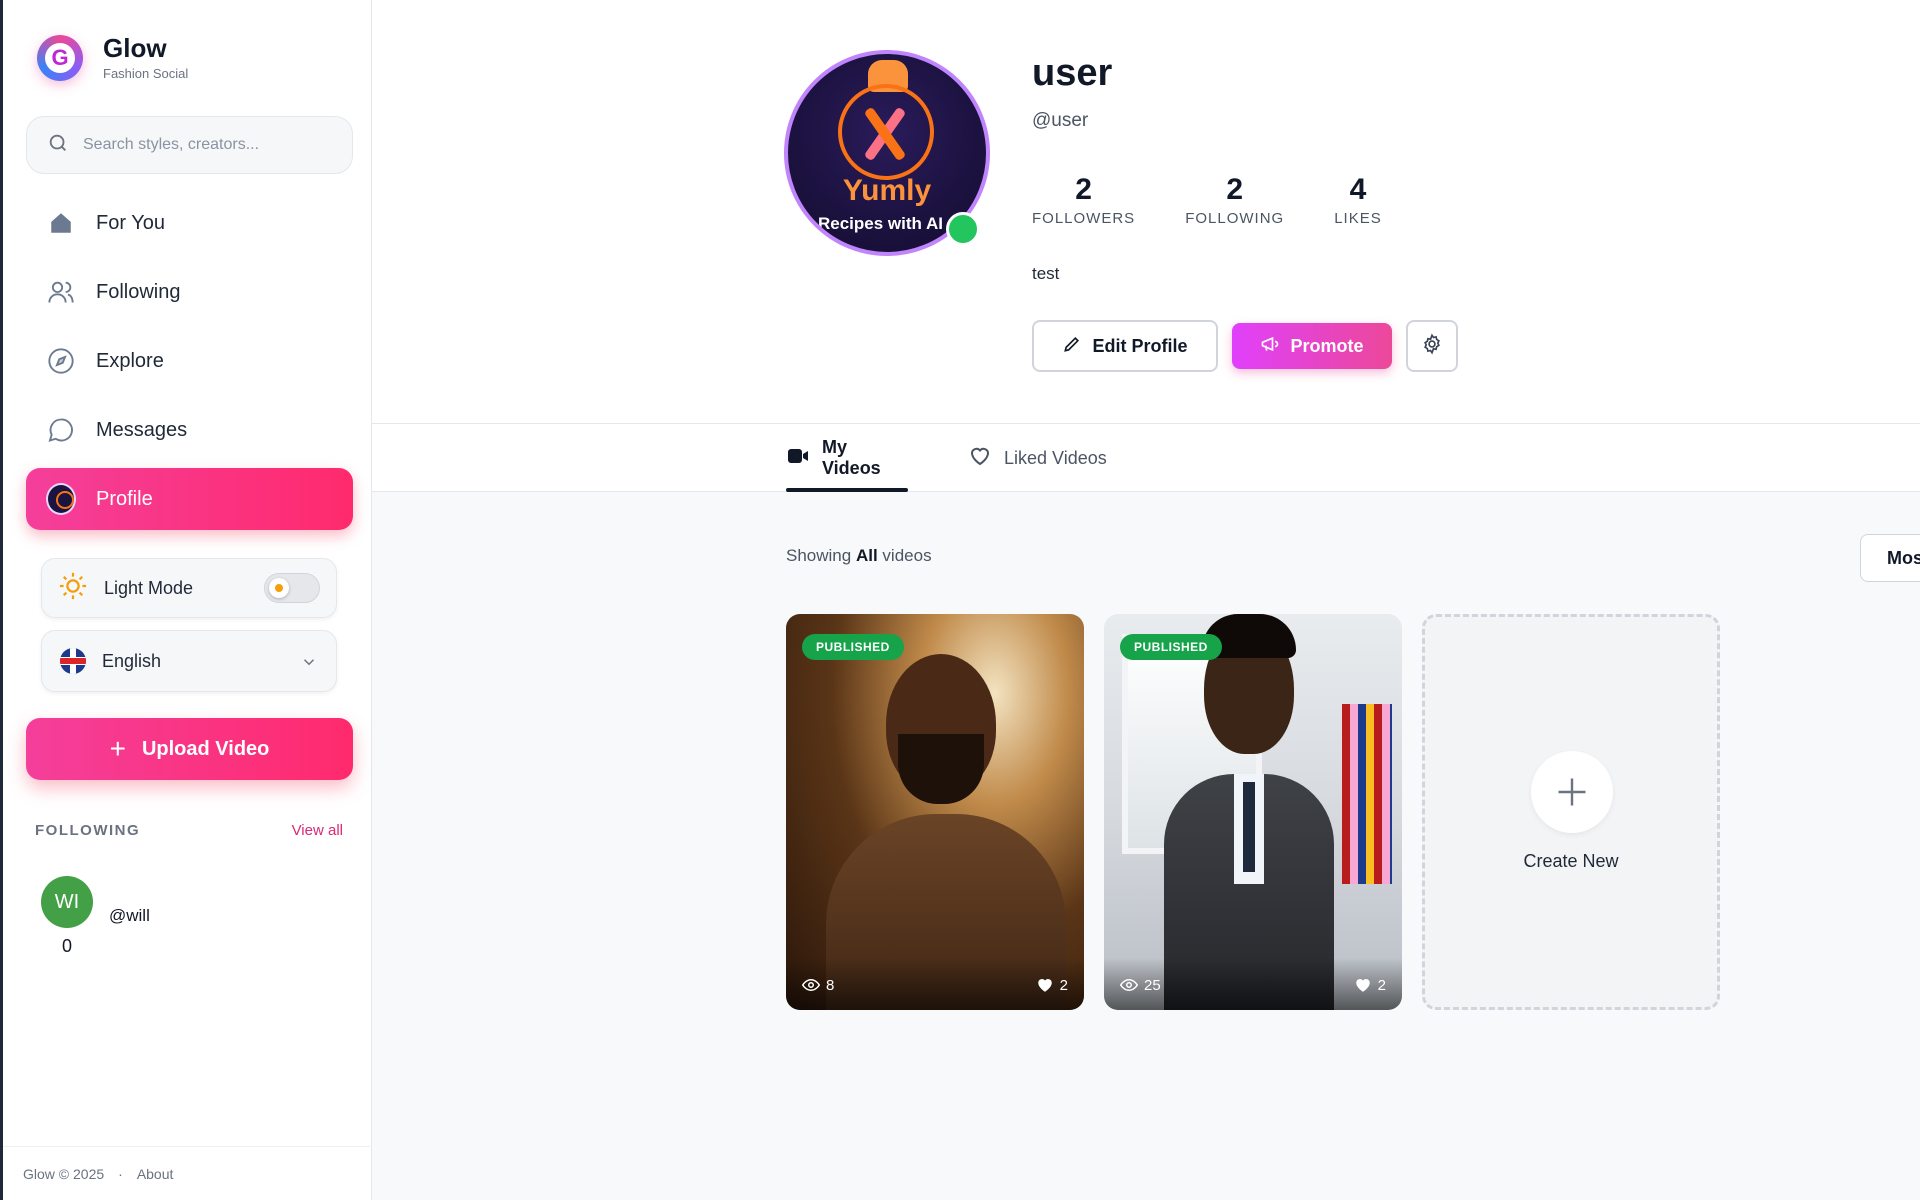  What do you see at coordinates (1072, 73) in the screenshot?
I see `profile-username: user` at bounding box center [1072, 73].